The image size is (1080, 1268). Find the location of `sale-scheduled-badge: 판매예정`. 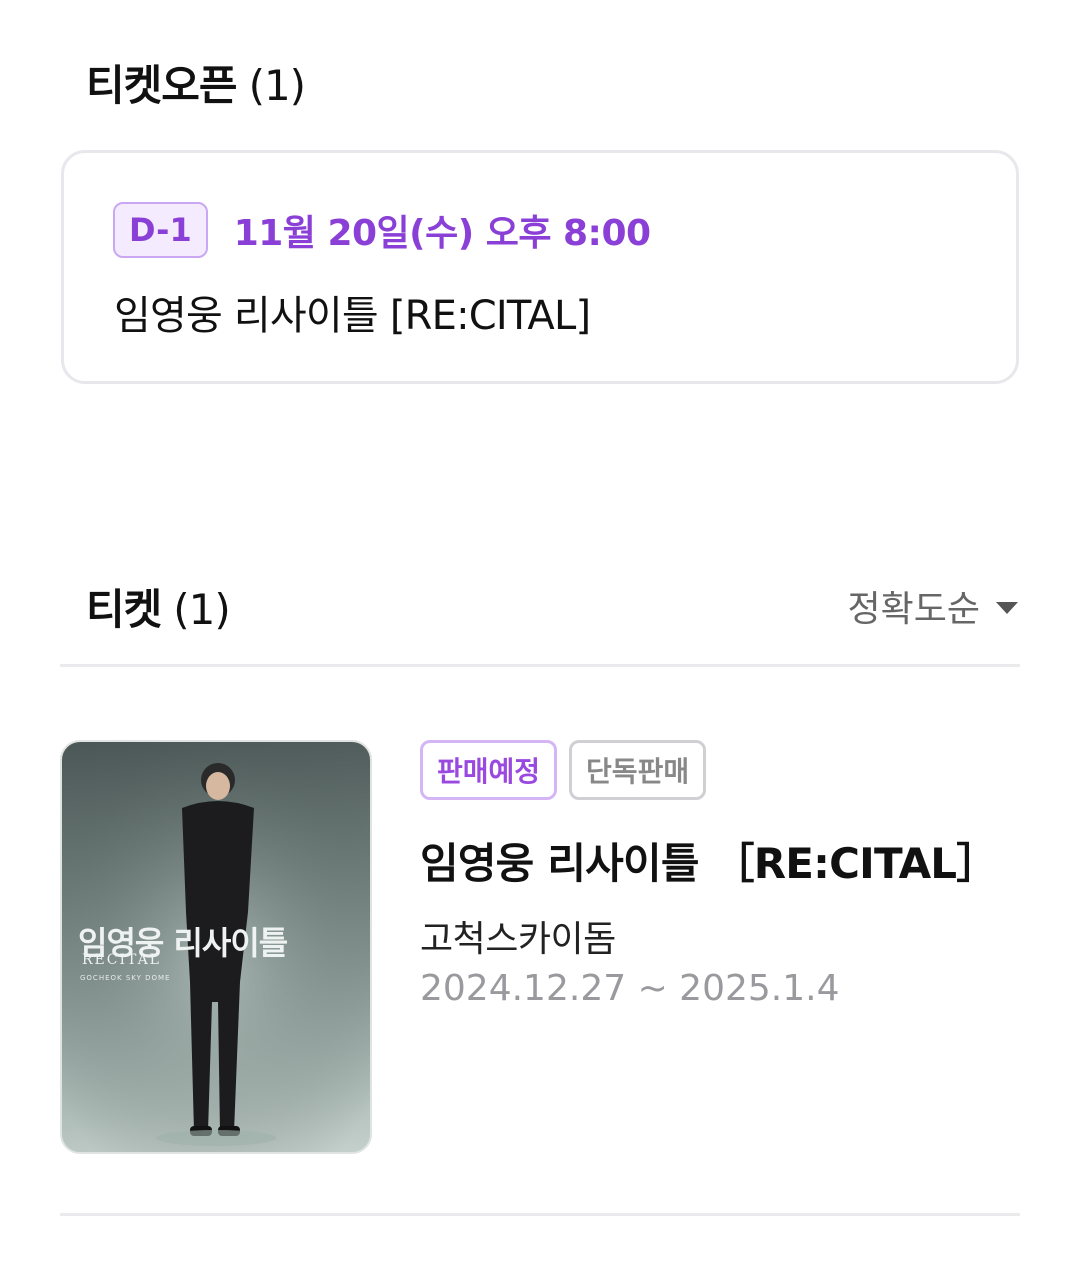

sale-scheduled-badge: 판매예정 is located at coordinates (489, 770).